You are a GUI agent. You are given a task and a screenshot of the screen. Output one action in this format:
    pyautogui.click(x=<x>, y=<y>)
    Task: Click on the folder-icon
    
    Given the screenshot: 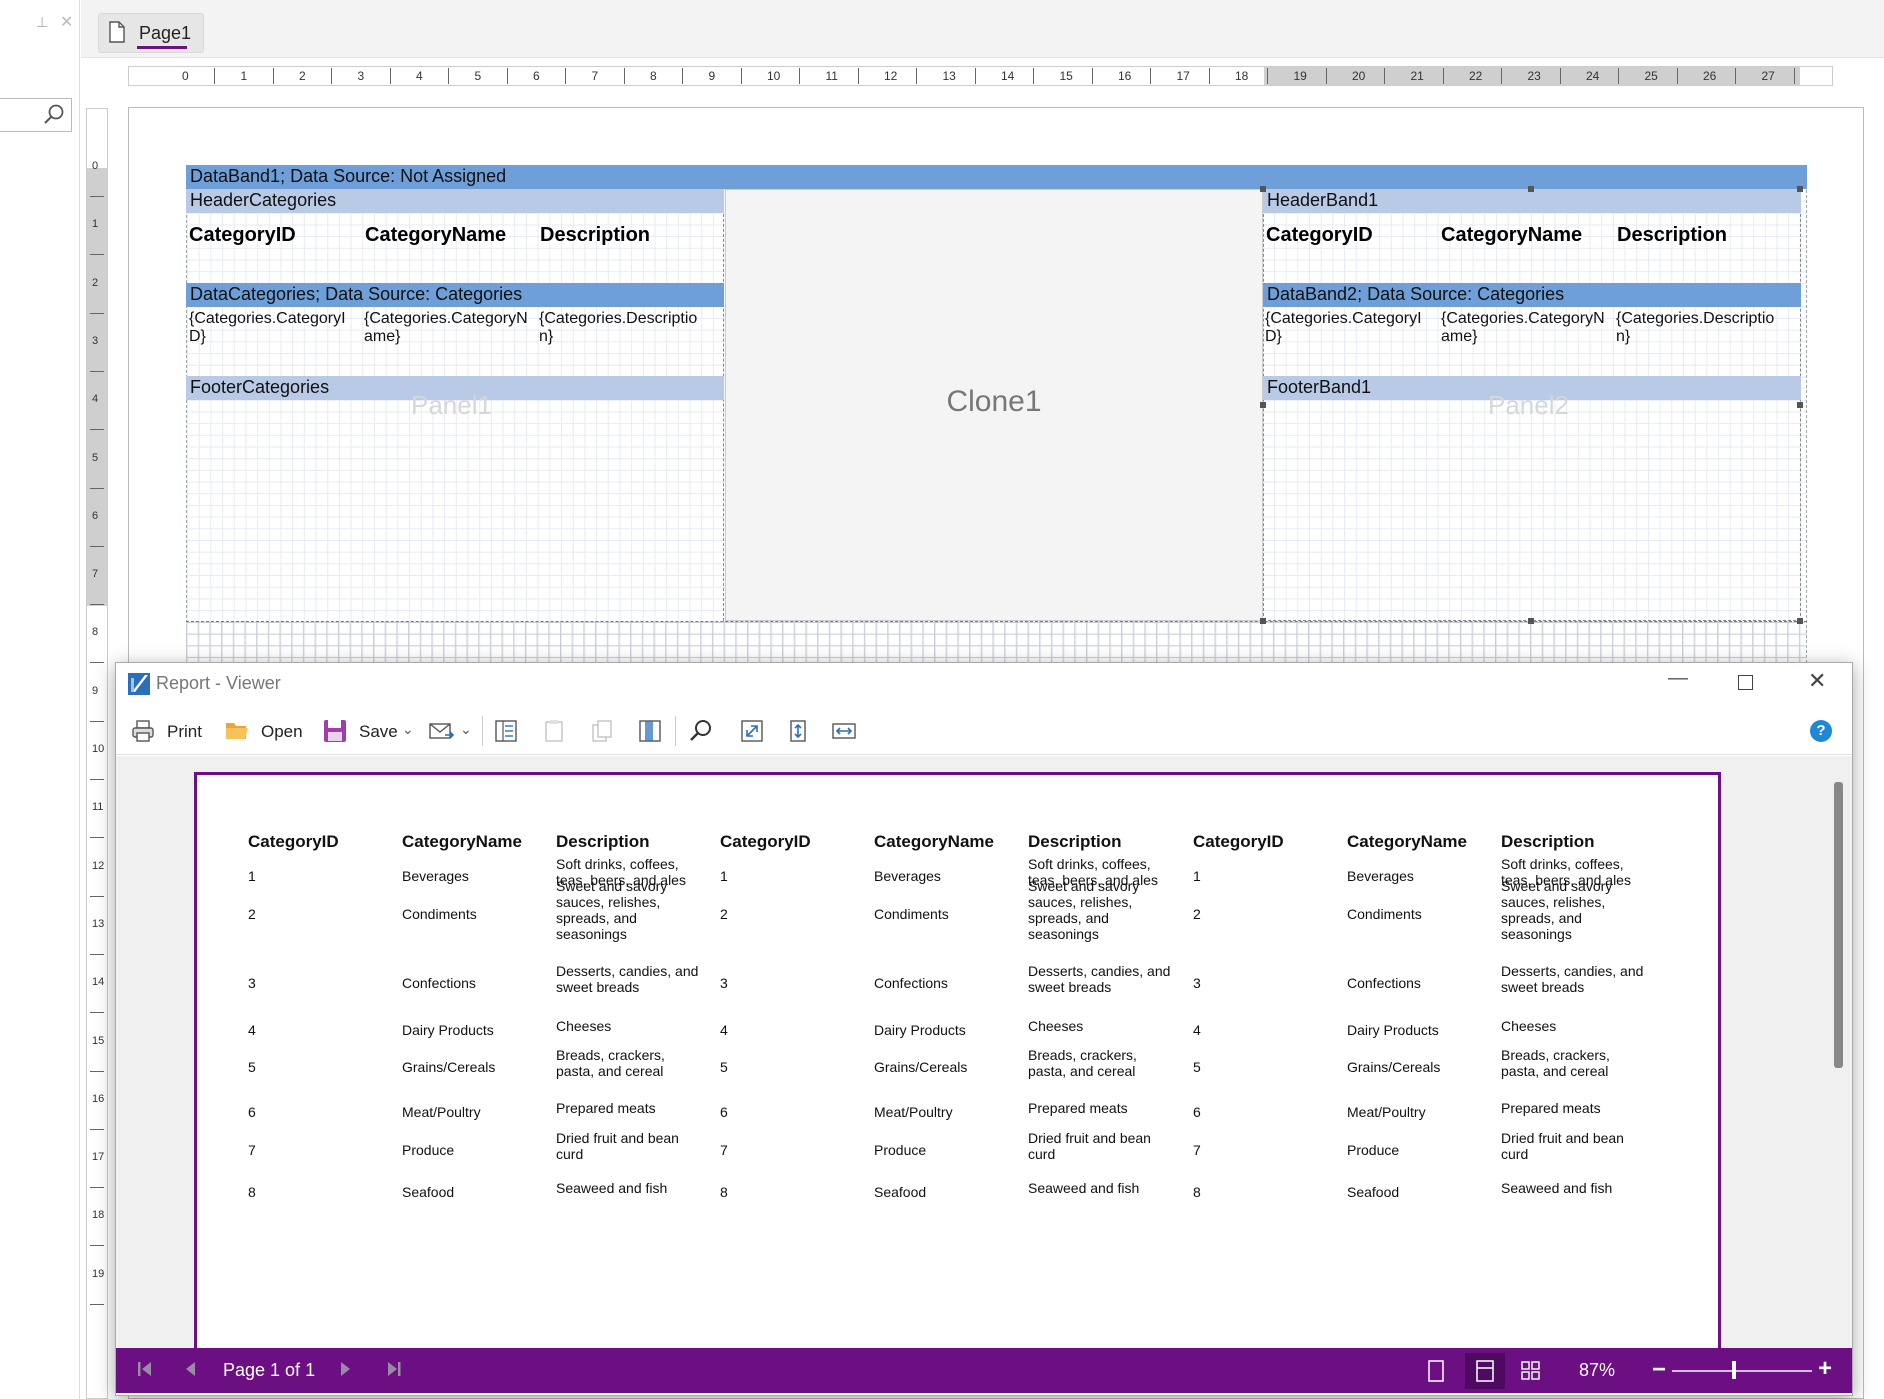 What is the action you would take?
    pyautogui.click(x=237, y=731)
    